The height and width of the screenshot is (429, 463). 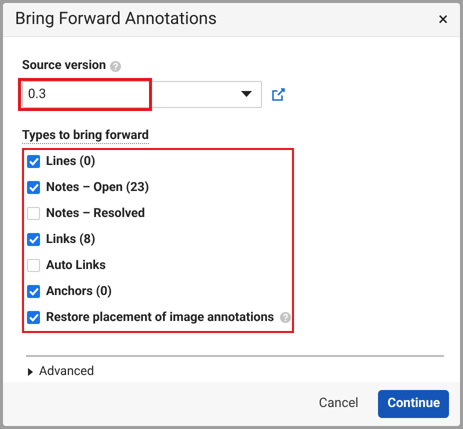 What do you see at coordinates (338, 404) in the screenshot?
I see `cancel-button: Cancel` at bounding box center [338, 404].